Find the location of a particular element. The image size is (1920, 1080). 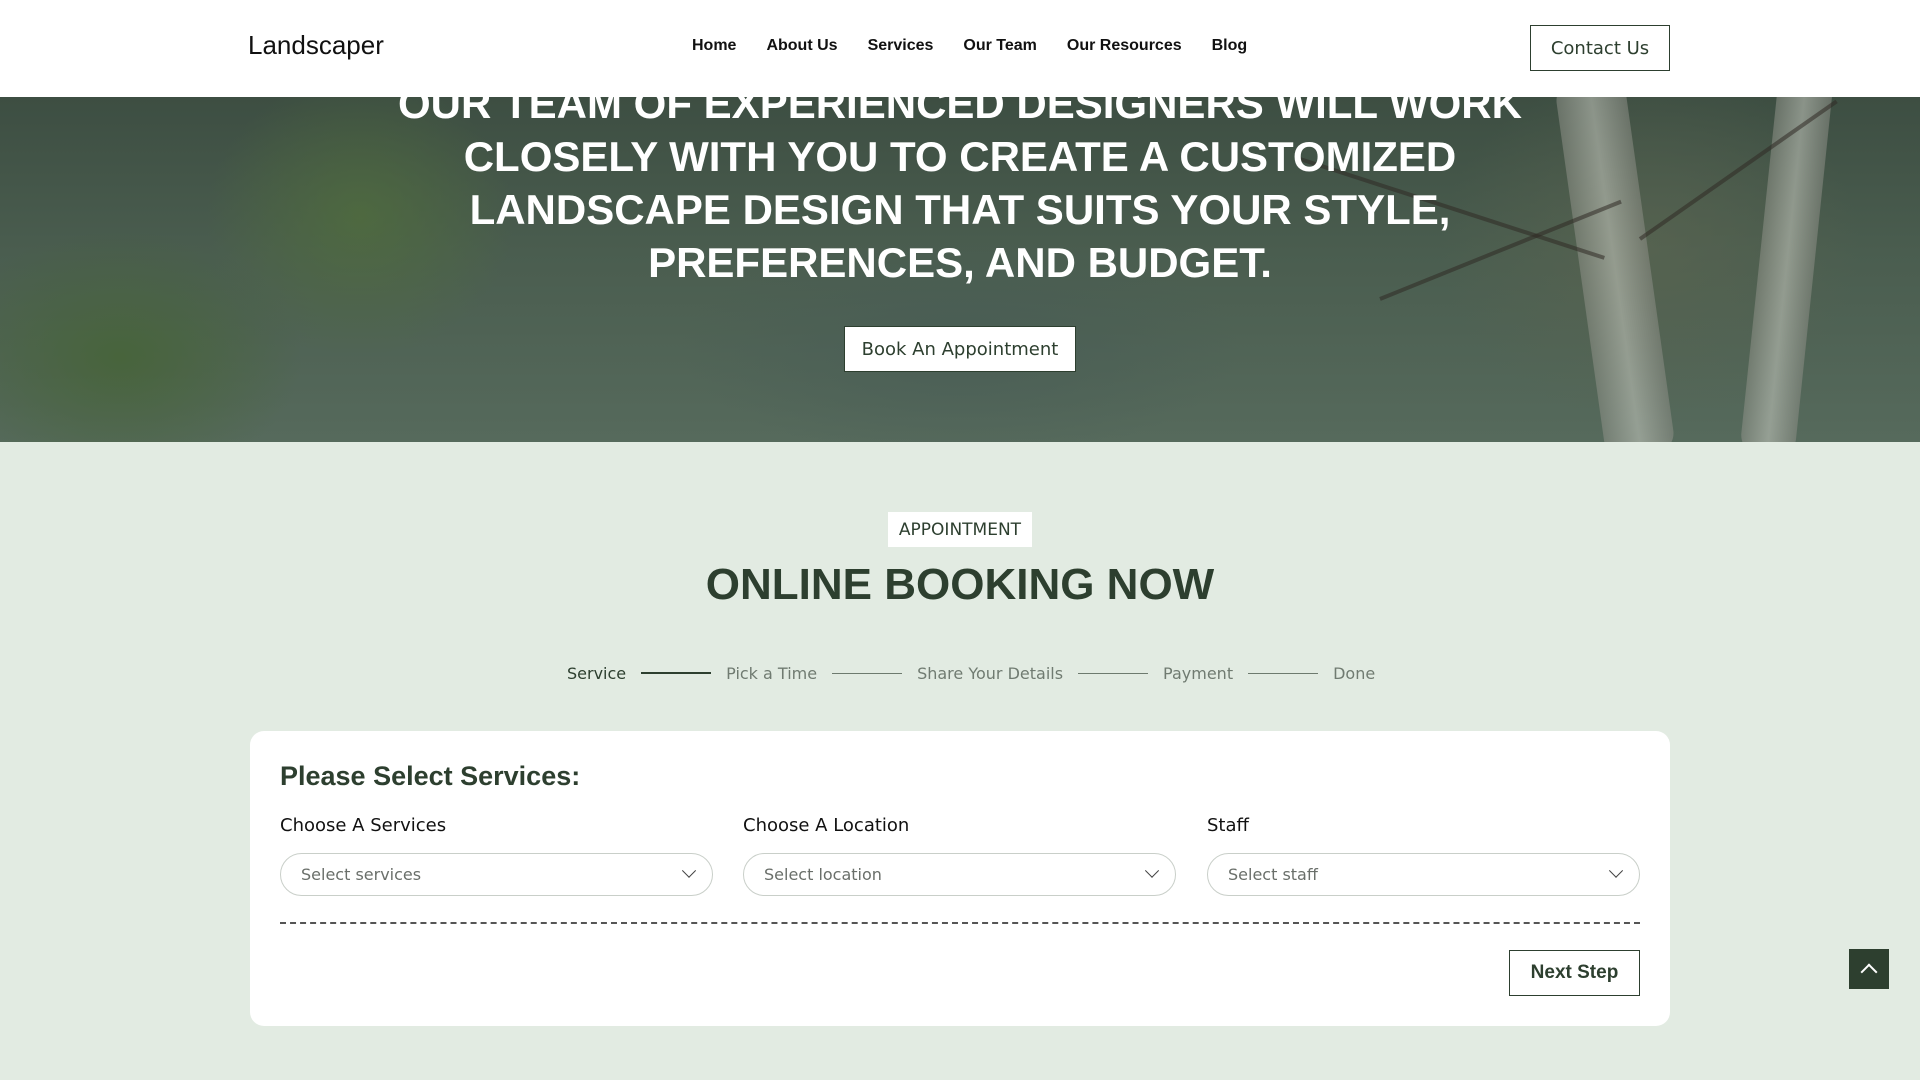

step-payment: Payment is located at coordinates (1198, 673).